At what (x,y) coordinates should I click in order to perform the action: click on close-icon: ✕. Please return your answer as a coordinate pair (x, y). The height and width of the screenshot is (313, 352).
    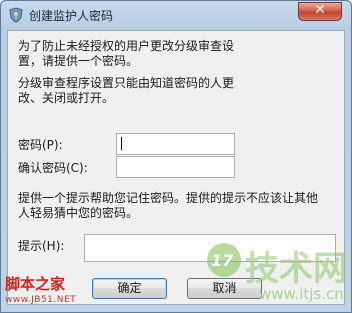
    Looking at the image, I should click on (320, 10).